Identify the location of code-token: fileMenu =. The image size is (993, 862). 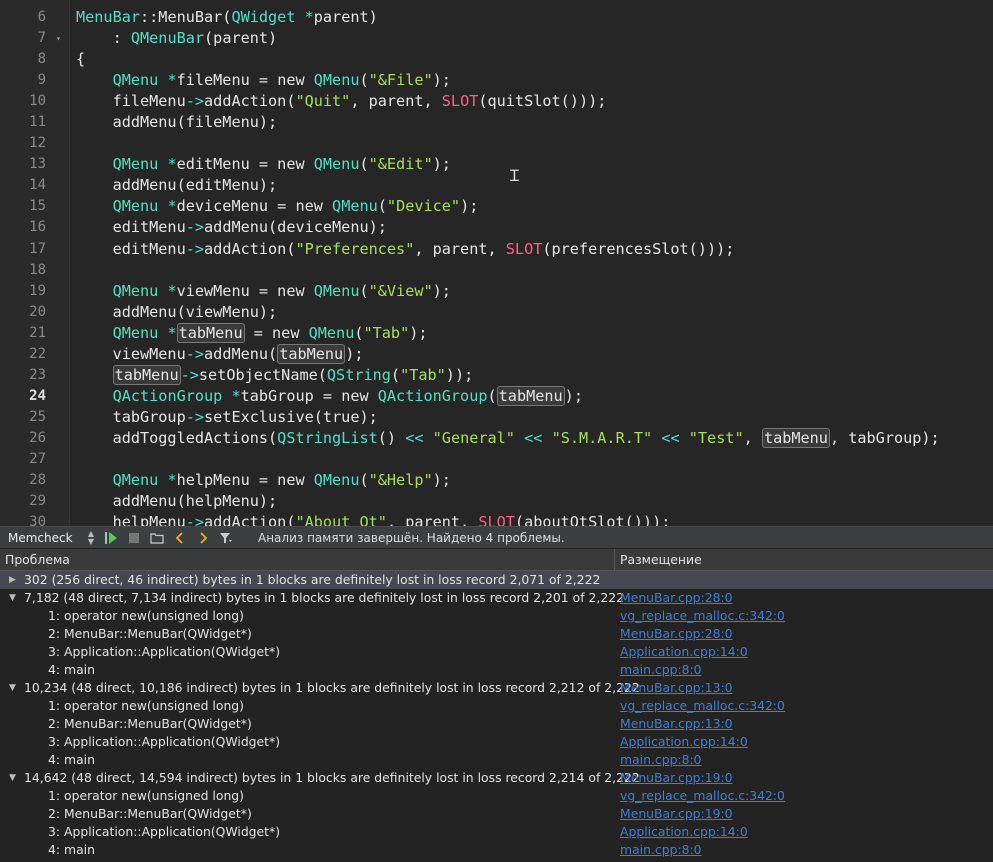
(227, 80).